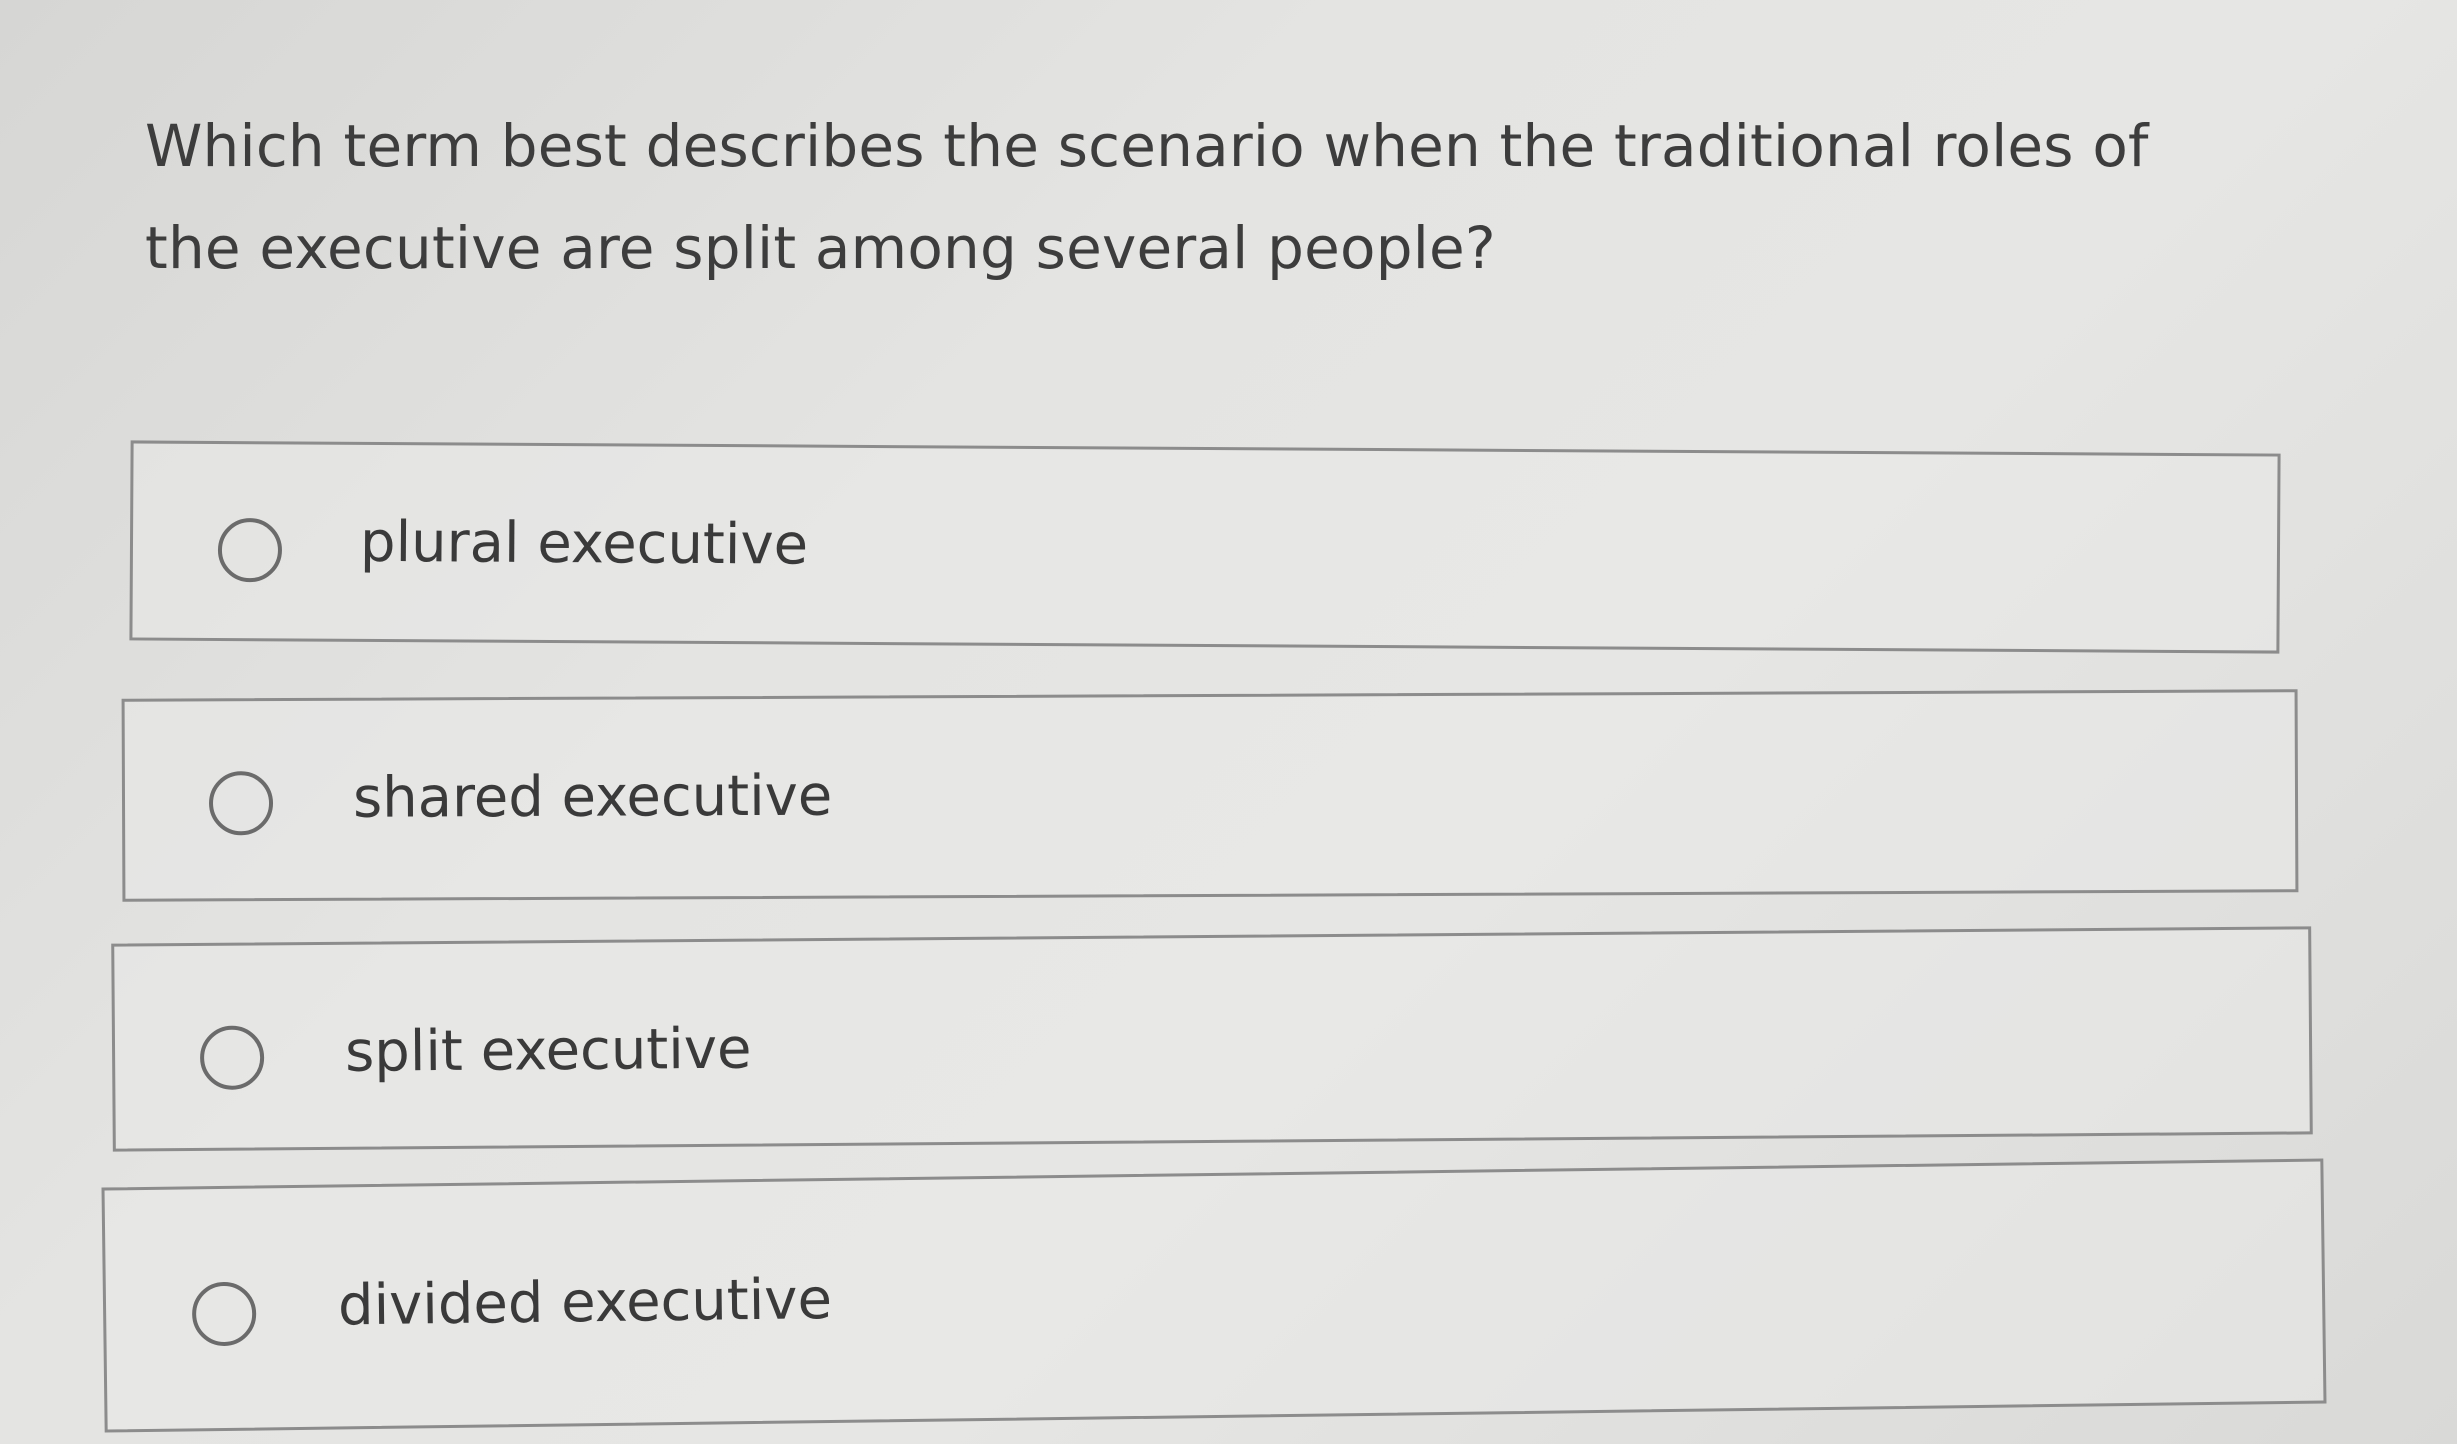 The width and height of the screenshot is (2457, 1444). Describe the element at coordinates (1212, 1039) in the screenshot. I see `option-split-executive: split executive` at that location.